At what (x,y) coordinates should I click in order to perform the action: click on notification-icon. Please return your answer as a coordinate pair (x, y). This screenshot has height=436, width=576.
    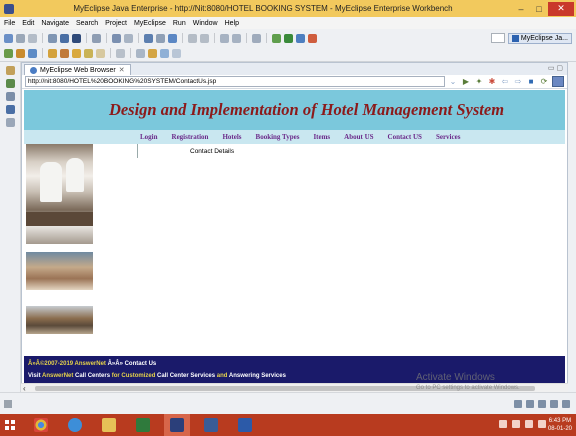
    Looking at the image, I should click on (542, 424).